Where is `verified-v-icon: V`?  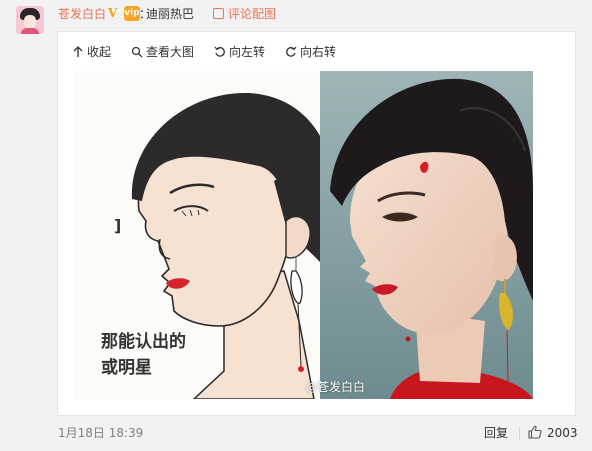 verified-v-icon: V is located at coordinates (113, 13).